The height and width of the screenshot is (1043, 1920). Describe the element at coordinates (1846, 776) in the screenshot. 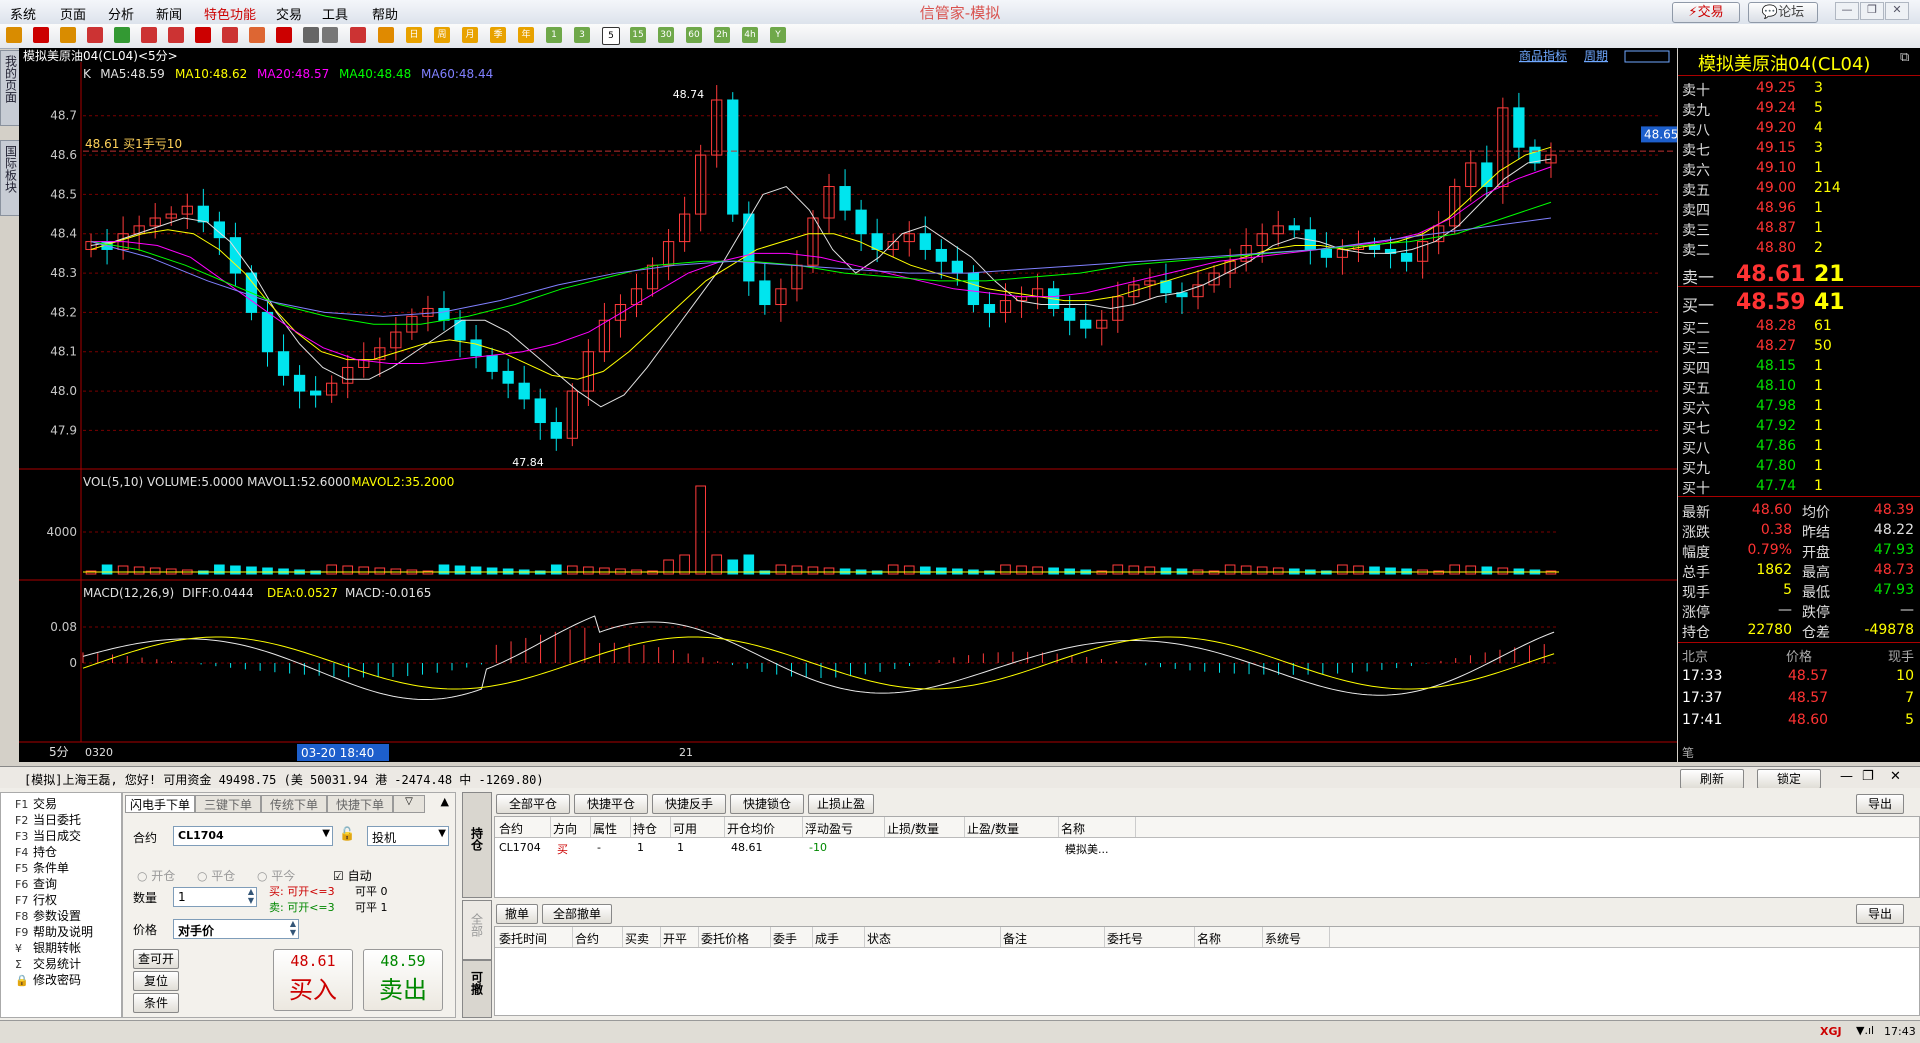

I see `minimize-icon: —` at that location.